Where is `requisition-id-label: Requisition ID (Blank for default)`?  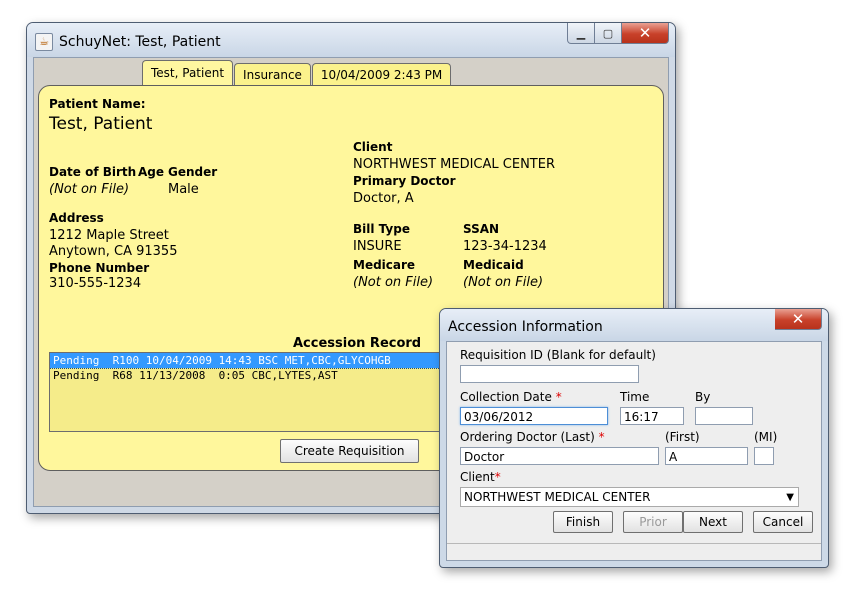
requisition-id-label: Requisition ID (Blank for default) is located at coordinates (558, 355).